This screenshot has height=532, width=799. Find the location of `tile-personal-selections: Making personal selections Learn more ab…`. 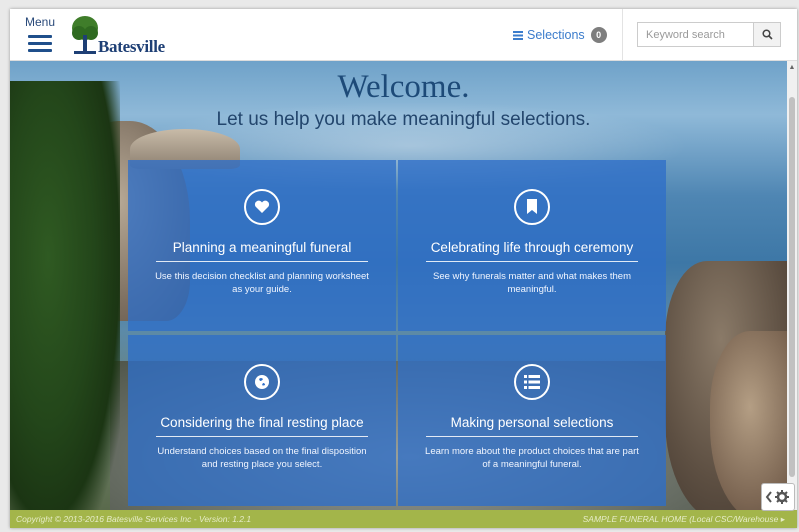

tile-personal-selections: Making personal selections Learn more ab… is located at coordinates (532, 420).